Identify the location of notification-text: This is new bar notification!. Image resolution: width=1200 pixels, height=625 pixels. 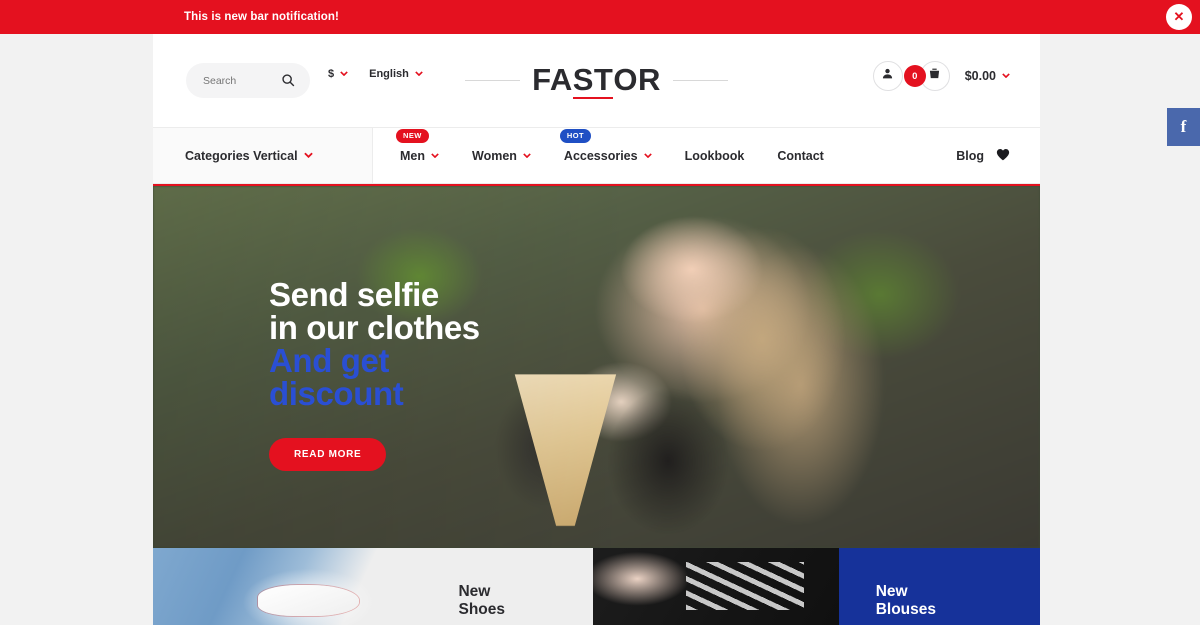
(261, 17).